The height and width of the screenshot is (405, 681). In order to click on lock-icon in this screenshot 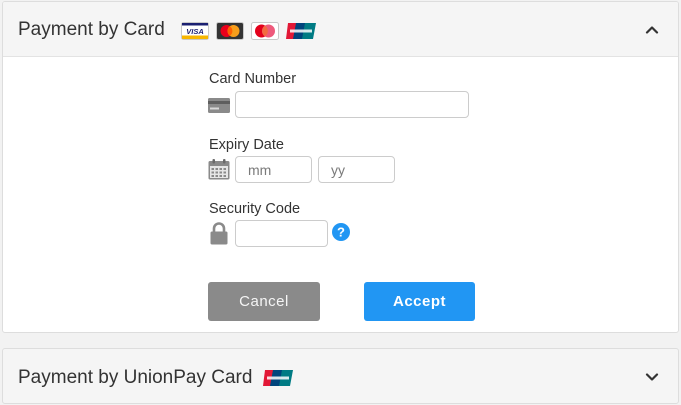, I will do `click(219, 233)`.